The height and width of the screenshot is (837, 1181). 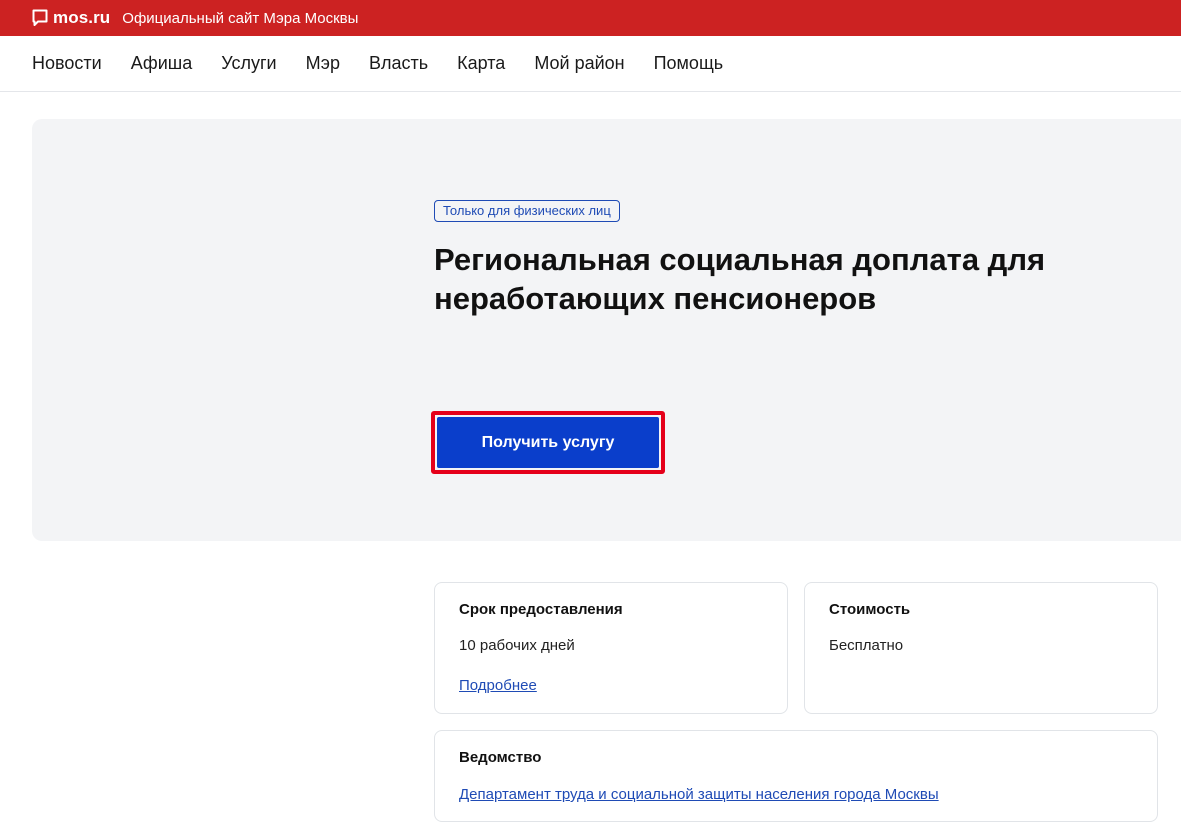 What do you see at coordinates (590, 18) in the screenshot?
I see `top-bar: mos.ru Официальный сайт Мэра Москвы` at bounding box center [590, 18].